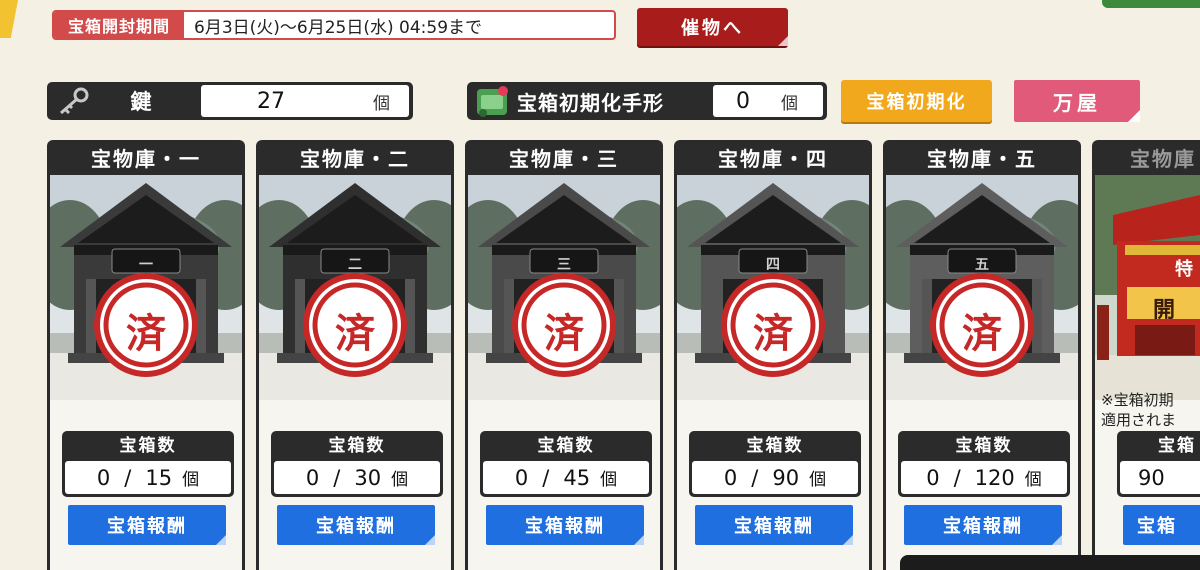  What do you see at coordinates (493, 101) in the screenshot?
I see `scroll-ticket-icon` at bounding box center [493, 101].